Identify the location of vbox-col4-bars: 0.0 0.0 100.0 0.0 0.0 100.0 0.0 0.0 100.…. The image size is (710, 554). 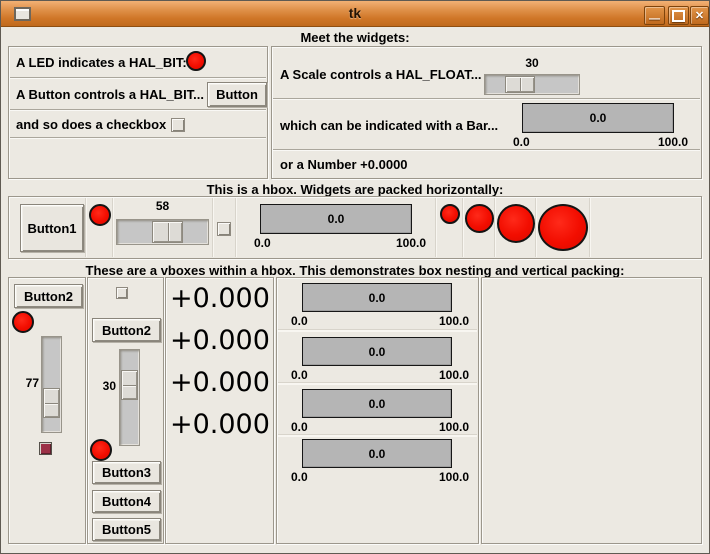
(377, 410).